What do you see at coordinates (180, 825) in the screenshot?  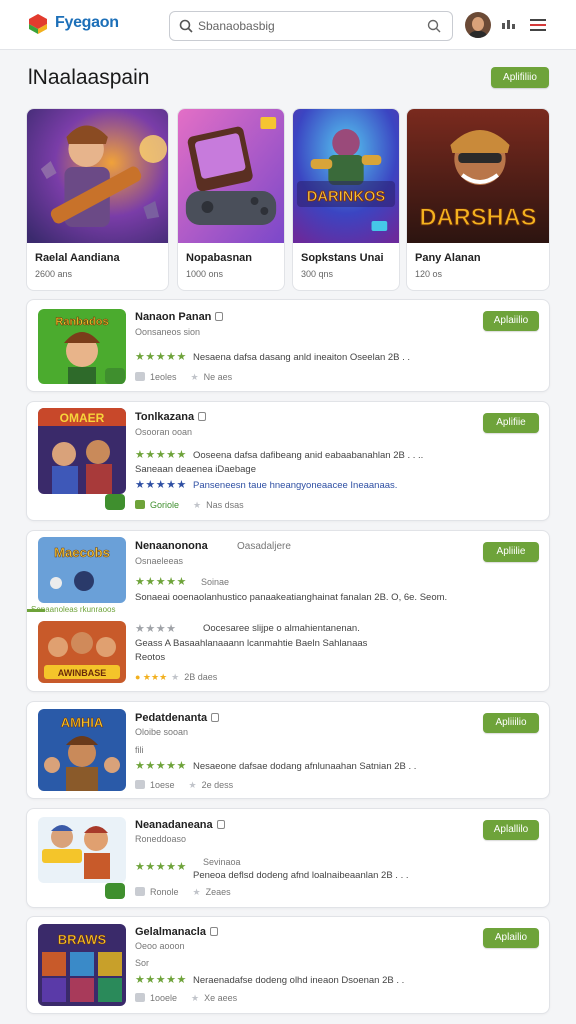 I see `app-title: Neanadaneana` at bounding box center [180, 825].